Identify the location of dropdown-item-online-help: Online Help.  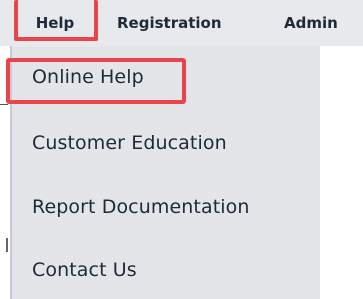
(88, 77).